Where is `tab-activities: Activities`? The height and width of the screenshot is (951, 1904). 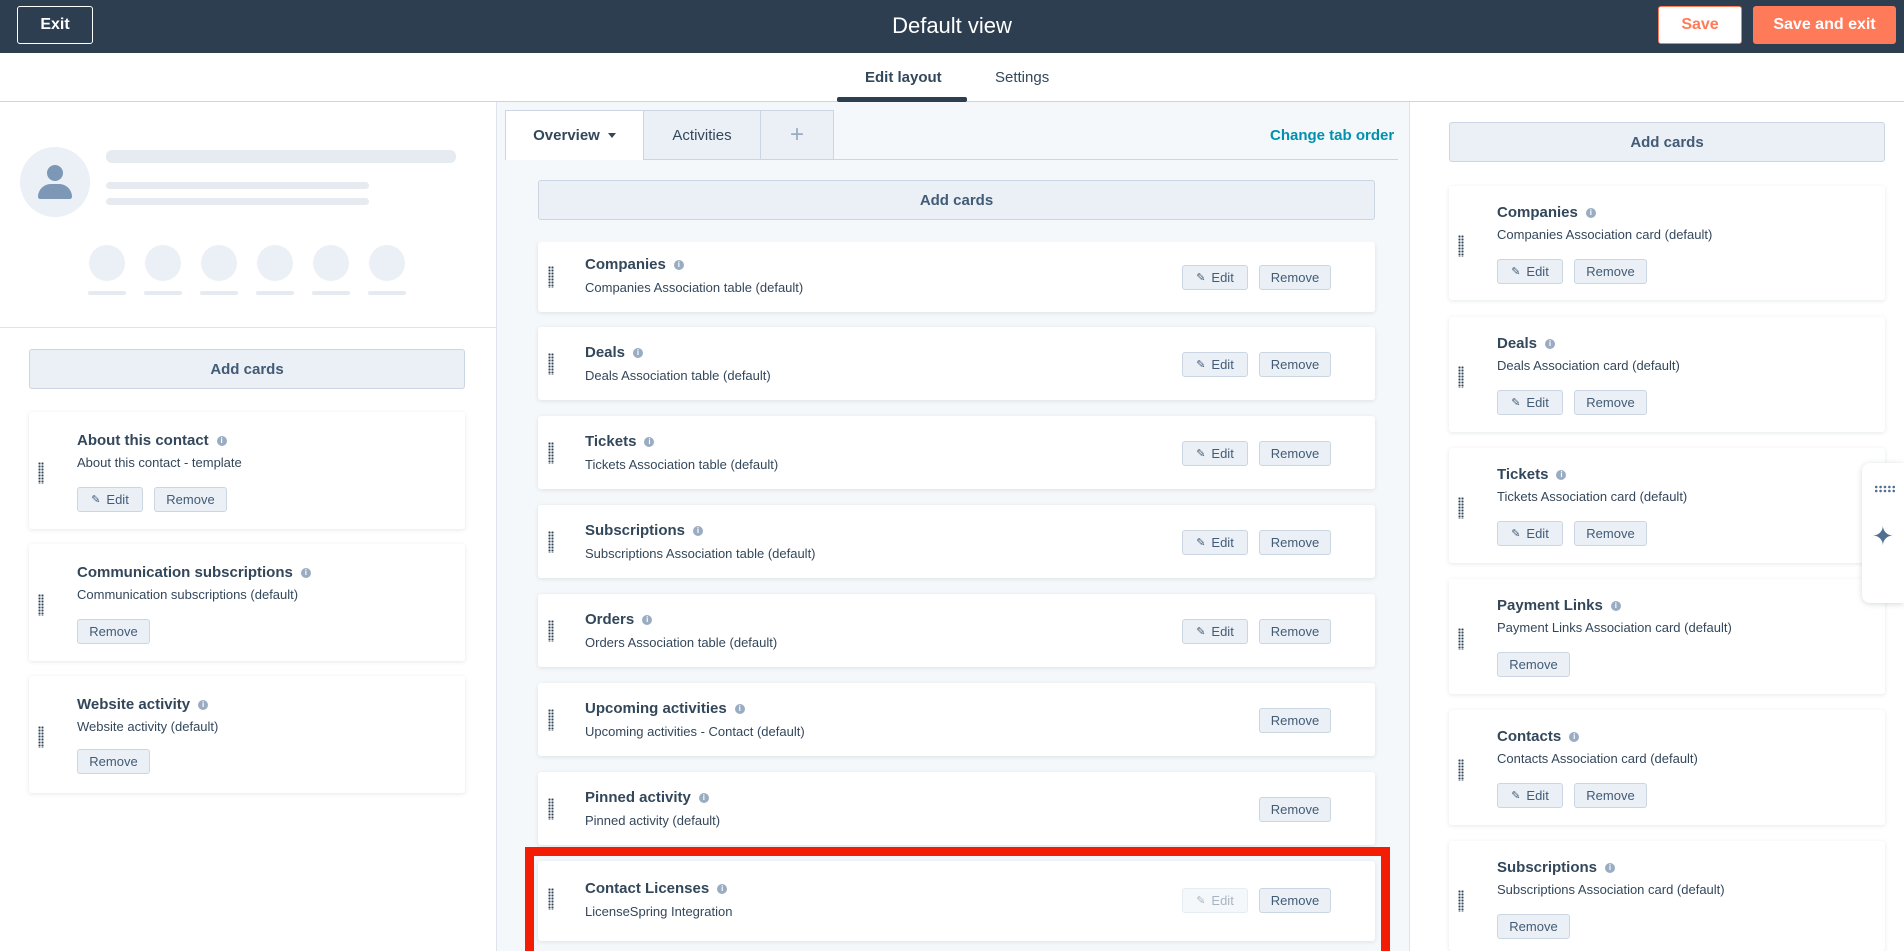 tab-activities: Activities is located at coordinates (702, 135).